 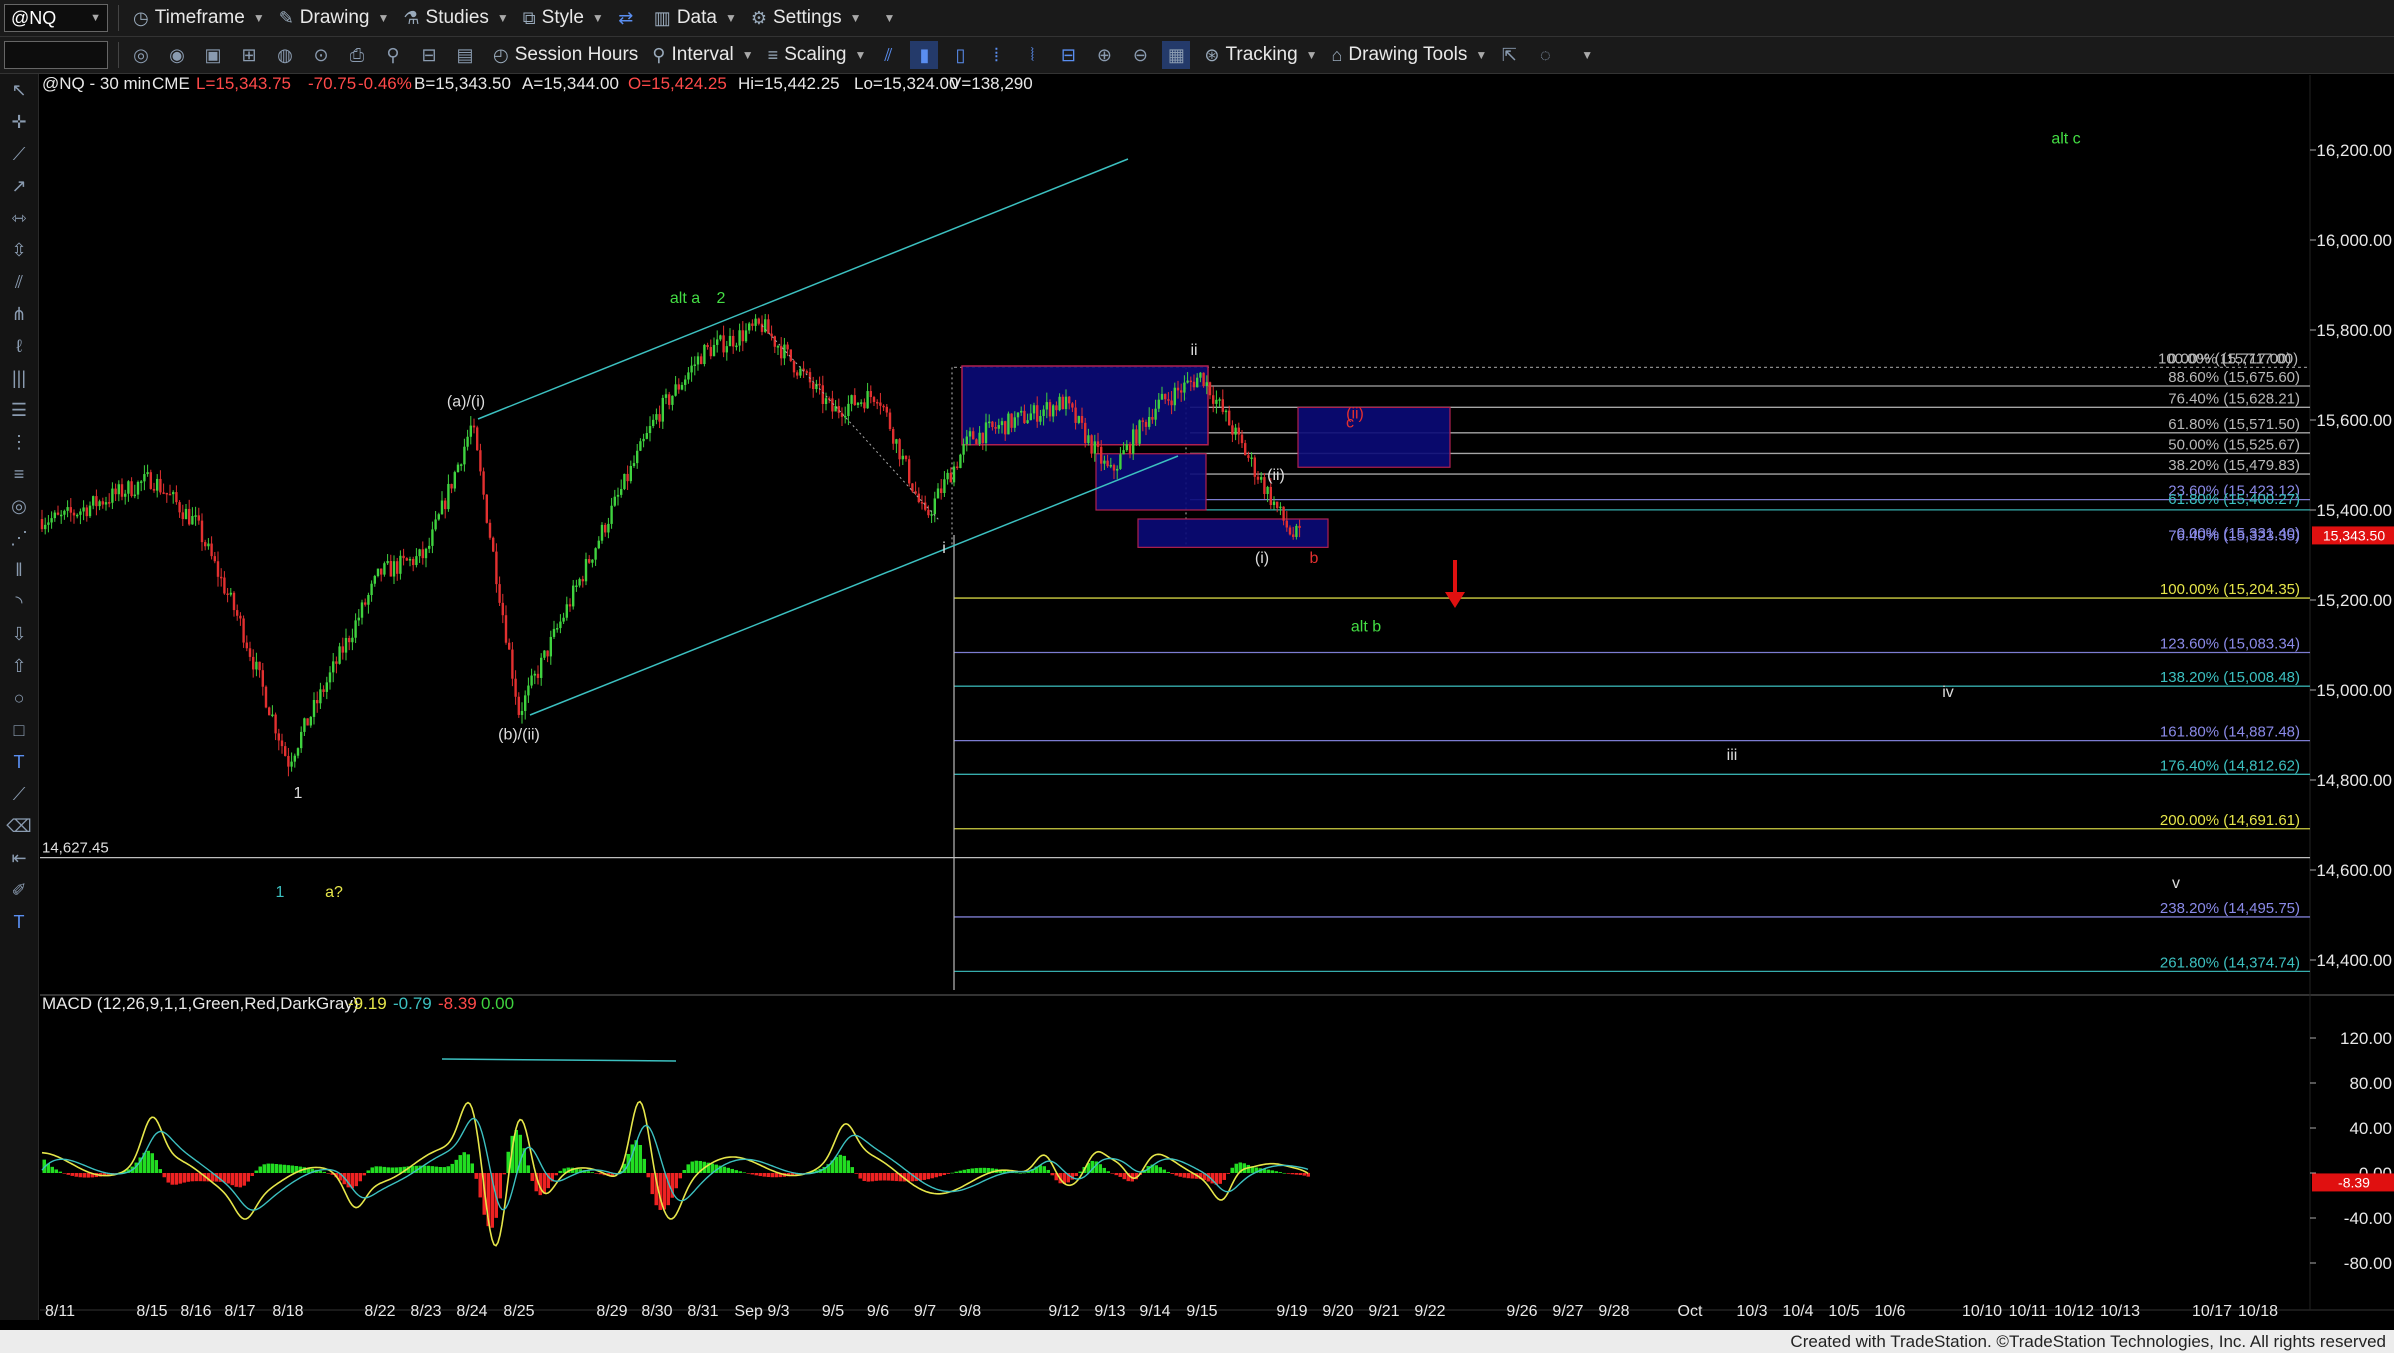 What do you see at coordinates (334, 18) in the screenshot?
I see `drawing-menu: ✎ Drawing ▼` at bounding box center [334, 18].